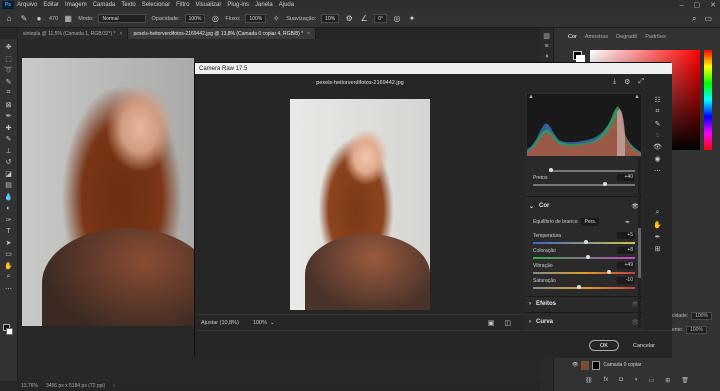 The image size is (720, 391). I want to click on marquee-tool-icon: ⬚, so click(9, 59).